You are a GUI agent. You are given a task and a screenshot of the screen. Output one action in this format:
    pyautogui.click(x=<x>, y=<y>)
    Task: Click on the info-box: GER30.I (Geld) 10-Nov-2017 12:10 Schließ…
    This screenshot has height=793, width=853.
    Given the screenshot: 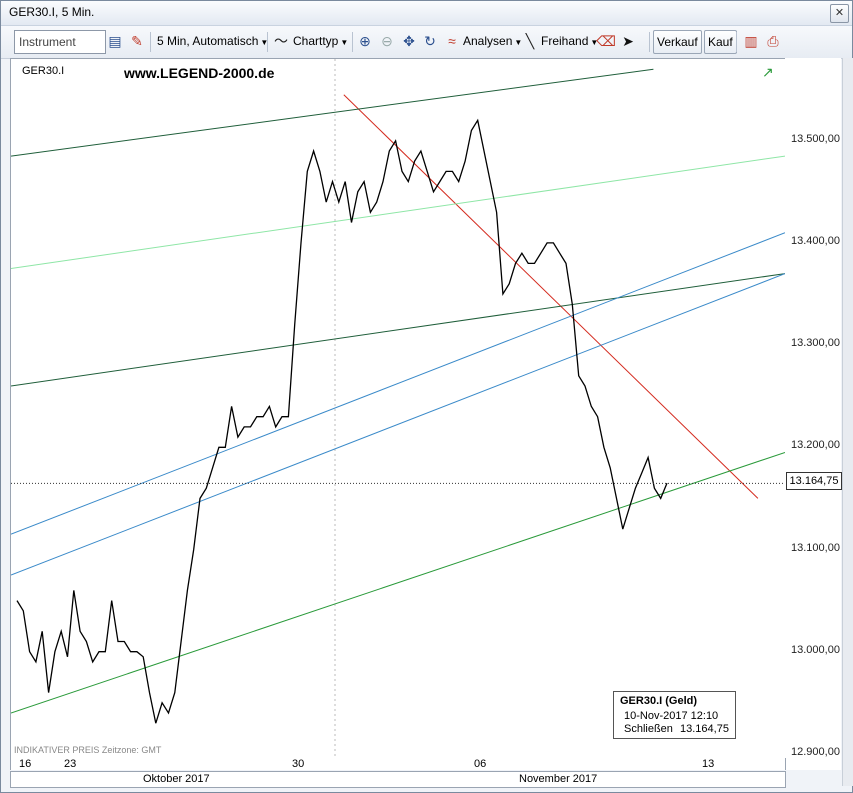 What is the action you would take?
    pyautogui.click(x=674, y=715)
    